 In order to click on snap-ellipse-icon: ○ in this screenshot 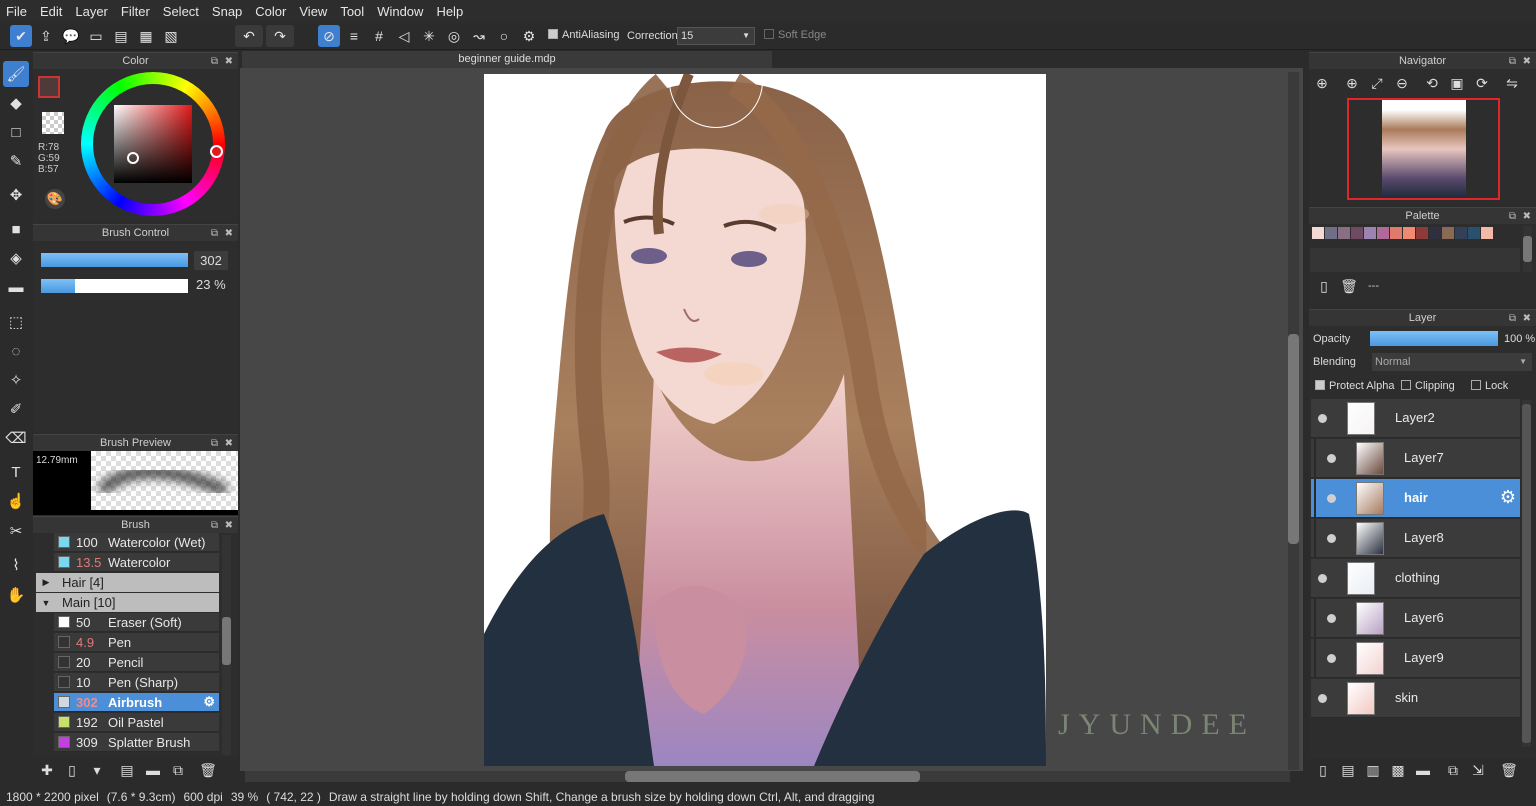, I will do `click(504, 36)`.